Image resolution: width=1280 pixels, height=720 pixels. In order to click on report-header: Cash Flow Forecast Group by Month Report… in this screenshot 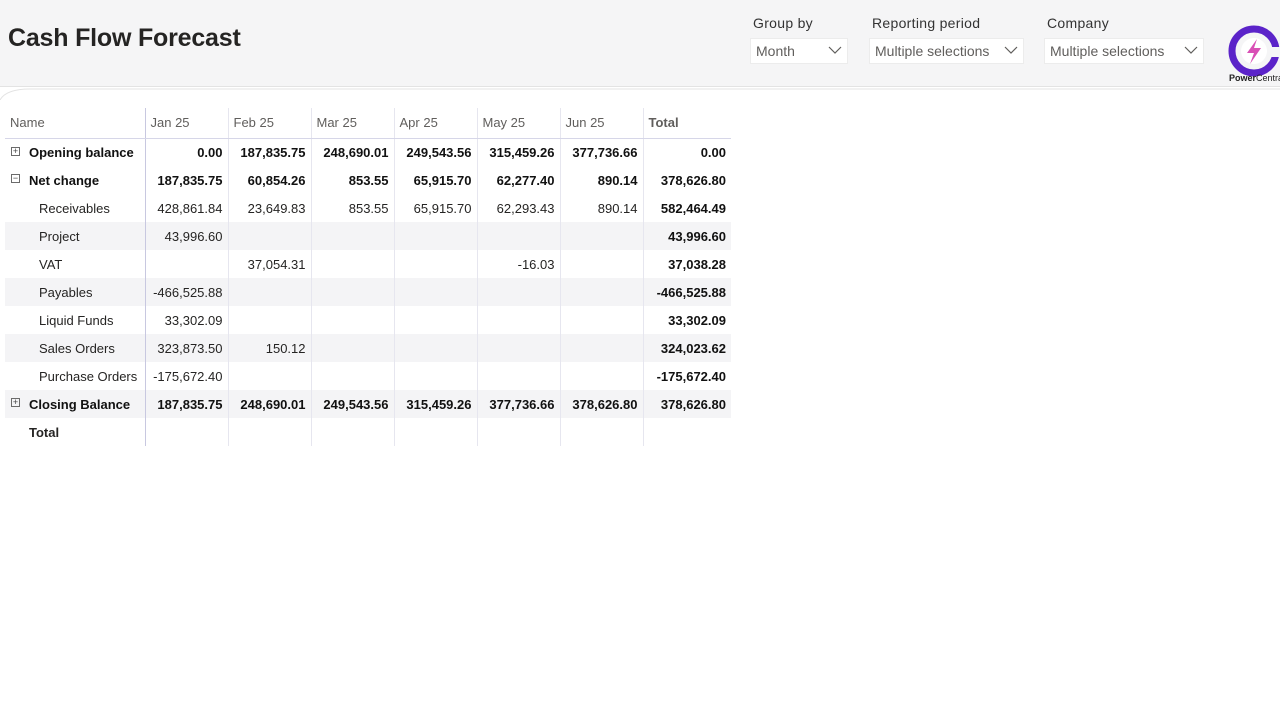, I will do `click(640, 43)`.